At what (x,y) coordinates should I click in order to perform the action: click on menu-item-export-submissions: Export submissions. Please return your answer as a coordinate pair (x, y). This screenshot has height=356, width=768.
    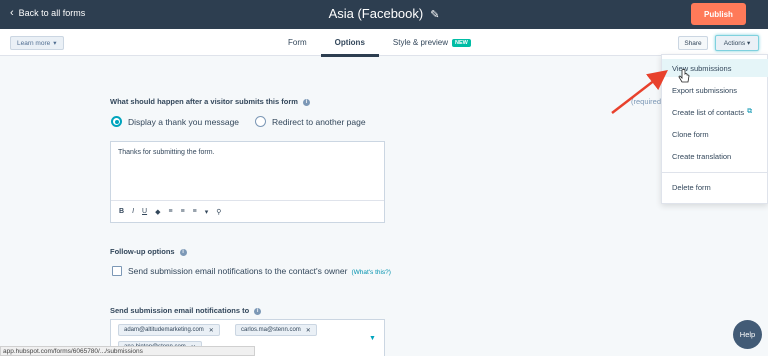
    Looking at the image, I should click on (715, 90).